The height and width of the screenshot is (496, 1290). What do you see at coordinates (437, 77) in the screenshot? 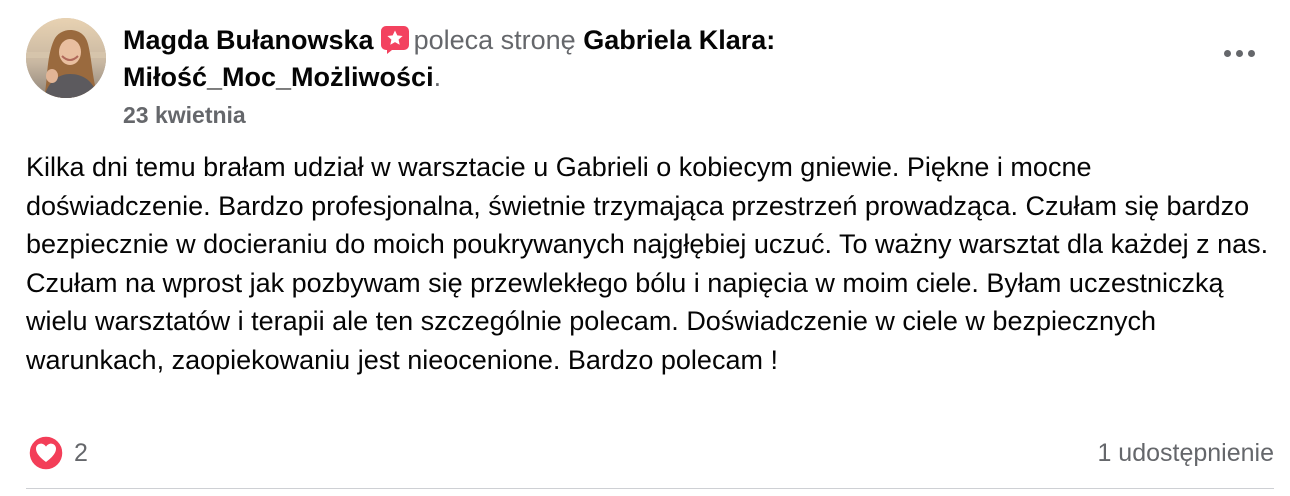
I see `header-period: .` at bounding box center [437, 77].